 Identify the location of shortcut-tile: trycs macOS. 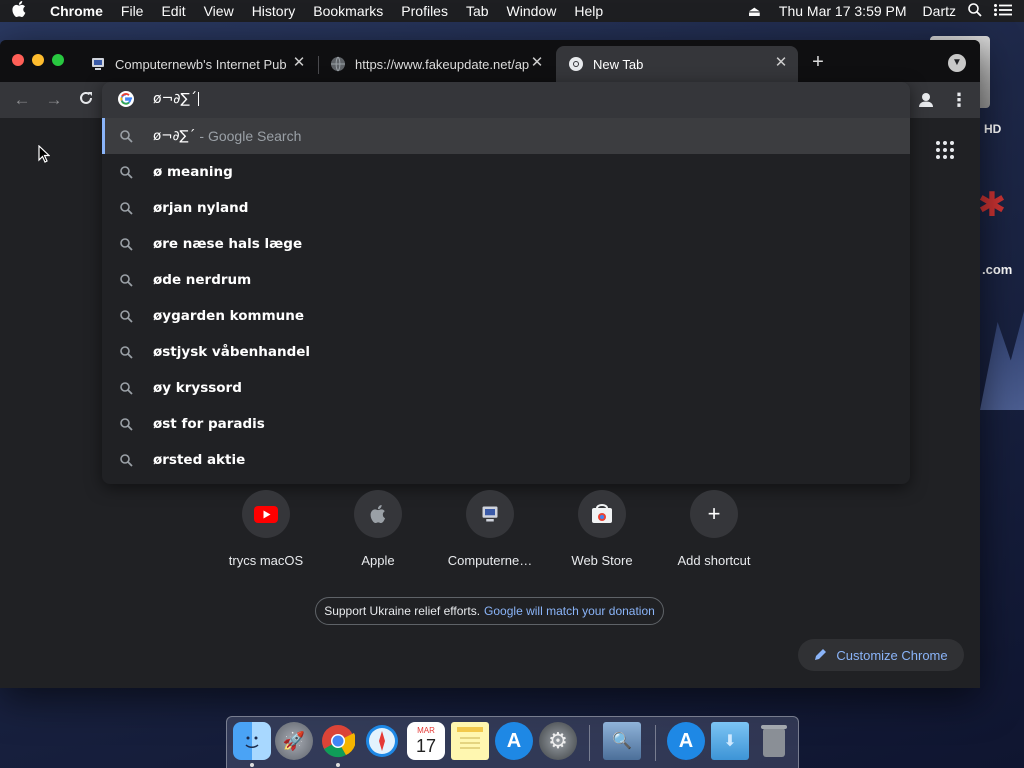
(266, 529).